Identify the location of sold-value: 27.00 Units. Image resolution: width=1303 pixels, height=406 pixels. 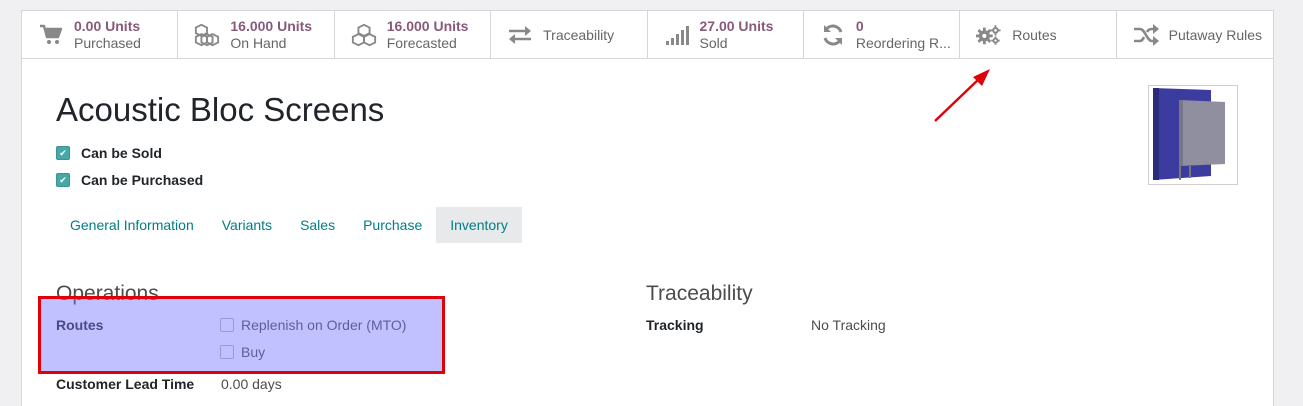
(736, 25).